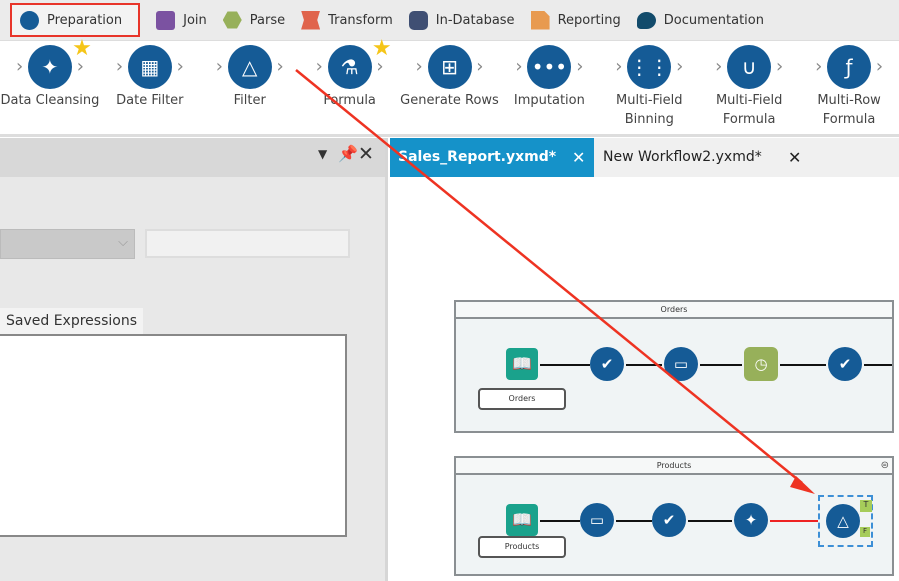  I want to click on ribbon-icon, so click(311, 20).